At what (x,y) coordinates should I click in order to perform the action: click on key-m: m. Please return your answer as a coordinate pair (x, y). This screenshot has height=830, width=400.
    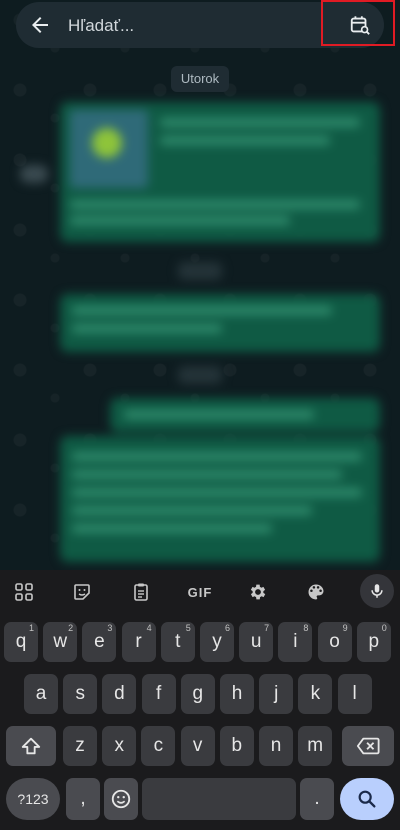
    Looking at the image, I should click on (315, 746).